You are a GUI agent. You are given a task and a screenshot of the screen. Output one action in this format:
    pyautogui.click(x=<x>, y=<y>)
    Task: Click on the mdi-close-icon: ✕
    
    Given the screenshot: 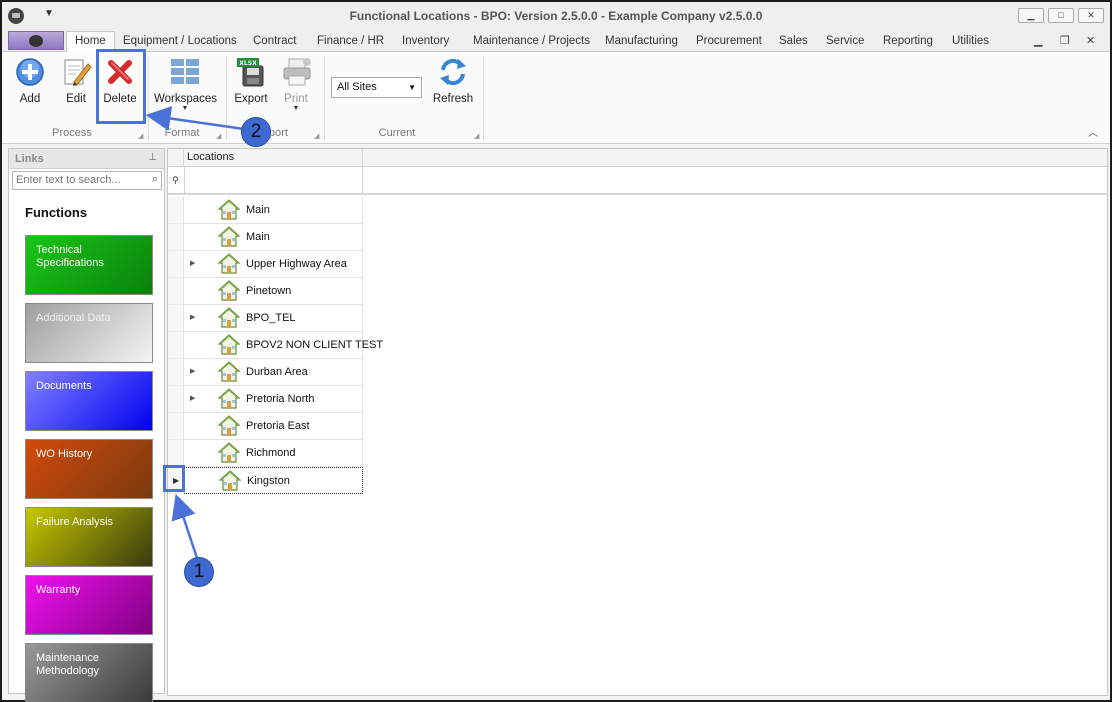 What is the action you would take?
    pyautogui.click(x=1090, y=40)
    